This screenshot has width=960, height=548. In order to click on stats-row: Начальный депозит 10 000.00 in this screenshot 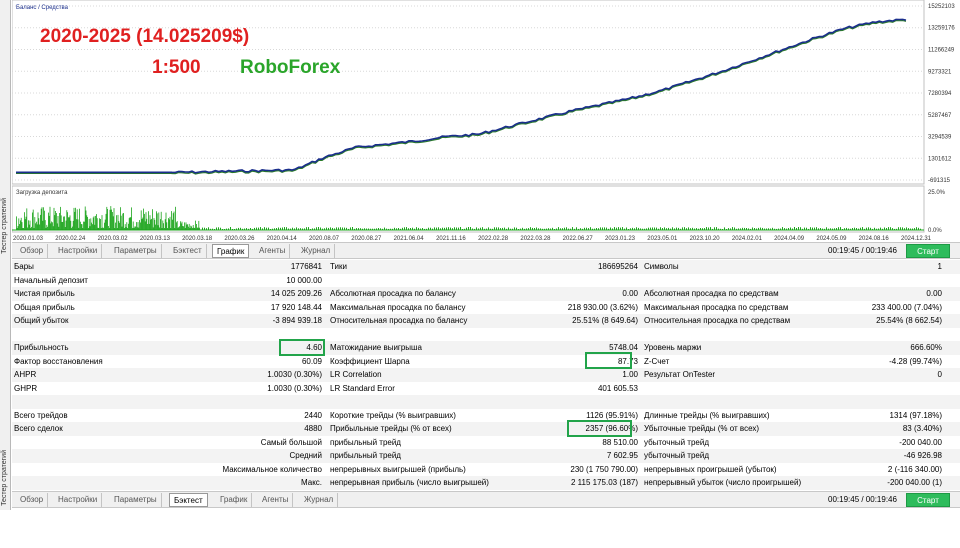, I will do `click(486, 281)`.